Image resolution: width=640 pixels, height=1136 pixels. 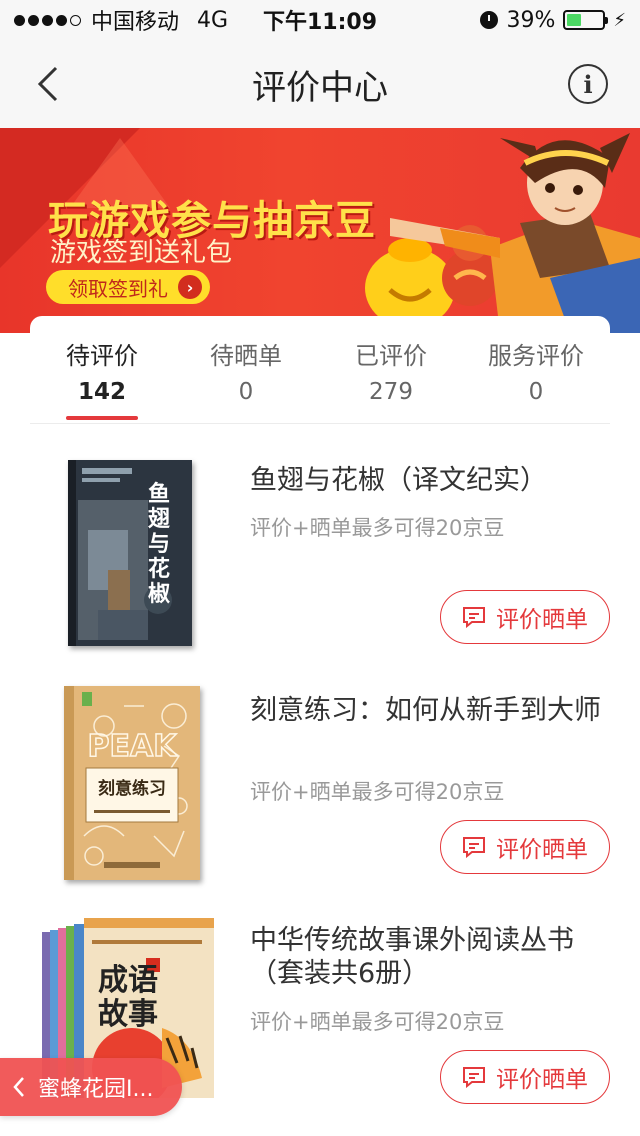 I want to click on tab-label: 待评价, so click(x=102, y=356).